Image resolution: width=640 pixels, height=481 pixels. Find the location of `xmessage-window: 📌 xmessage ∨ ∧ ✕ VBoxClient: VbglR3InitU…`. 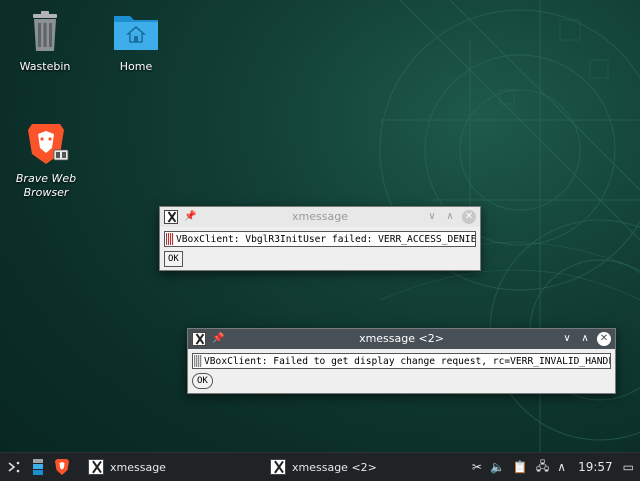

xmessage-window: 📌 xmessage ∨ ∧ ✕ VBoxClient: VbglR3InitU… is located at coordinates (320, 238).